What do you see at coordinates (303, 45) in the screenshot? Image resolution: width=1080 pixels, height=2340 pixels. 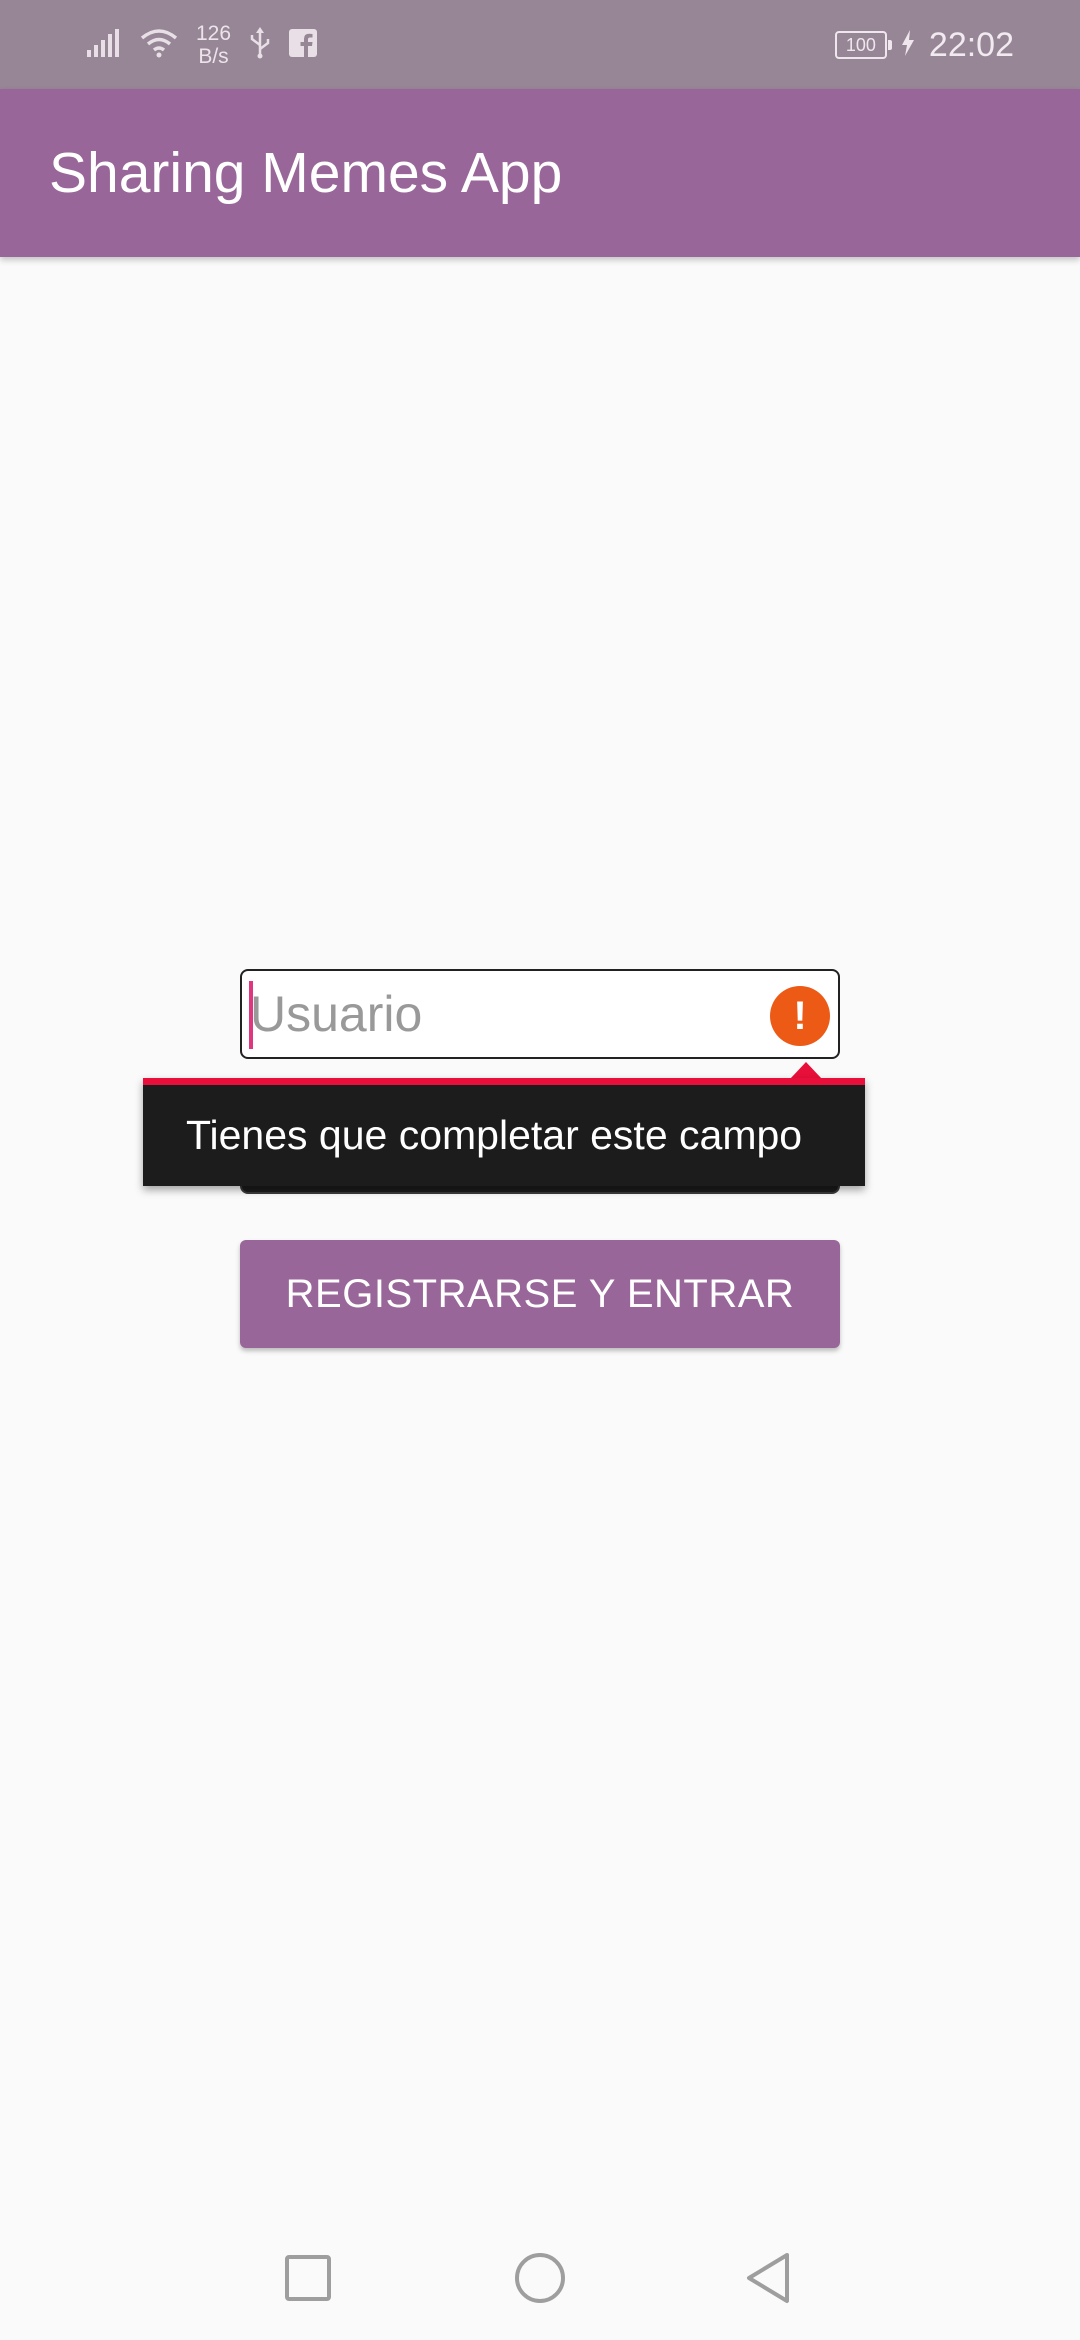 I see `facebook-icon` at bounding box center [303, 45].